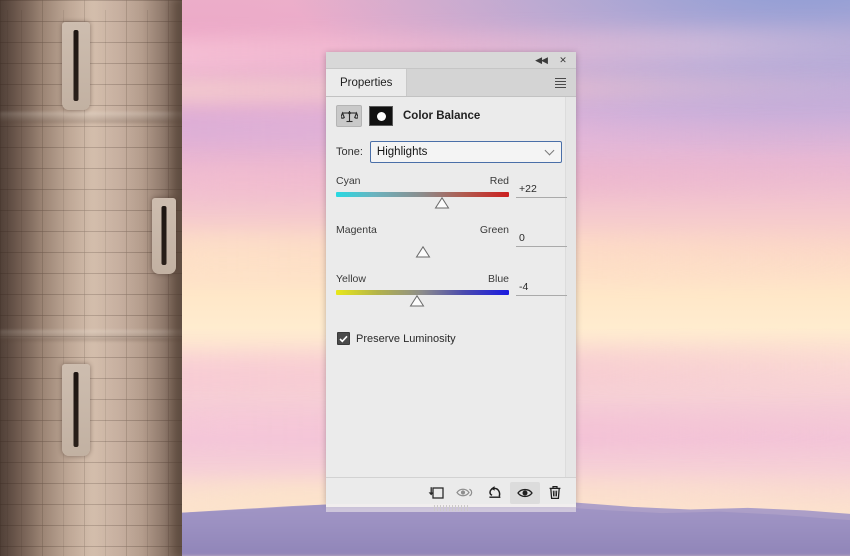  What do you see at coordinates (465, 152) in the screenshot?
I see `tone-select: Highlights` at bounding box center [465, 152].